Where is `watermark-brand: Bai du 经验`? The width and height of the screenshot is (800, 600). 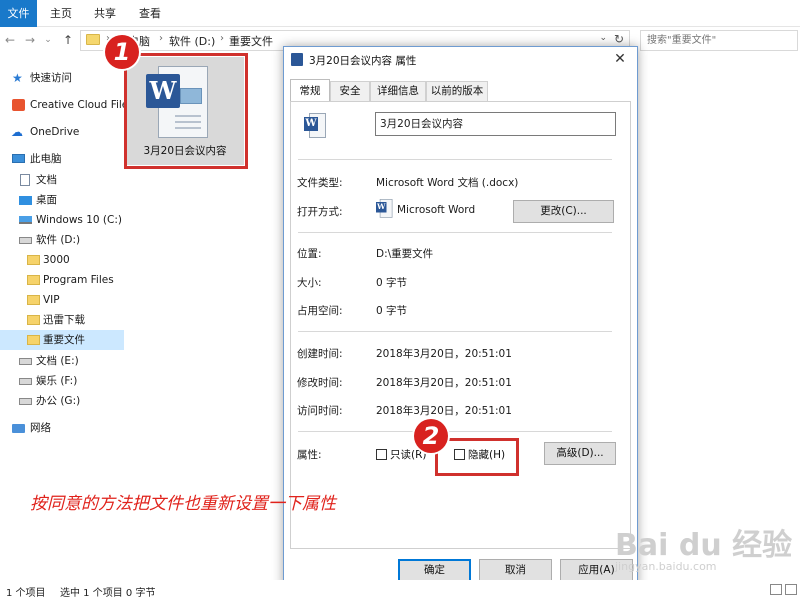
watermark-brand: Bai du 经验 is located at coordinates (704, 545).